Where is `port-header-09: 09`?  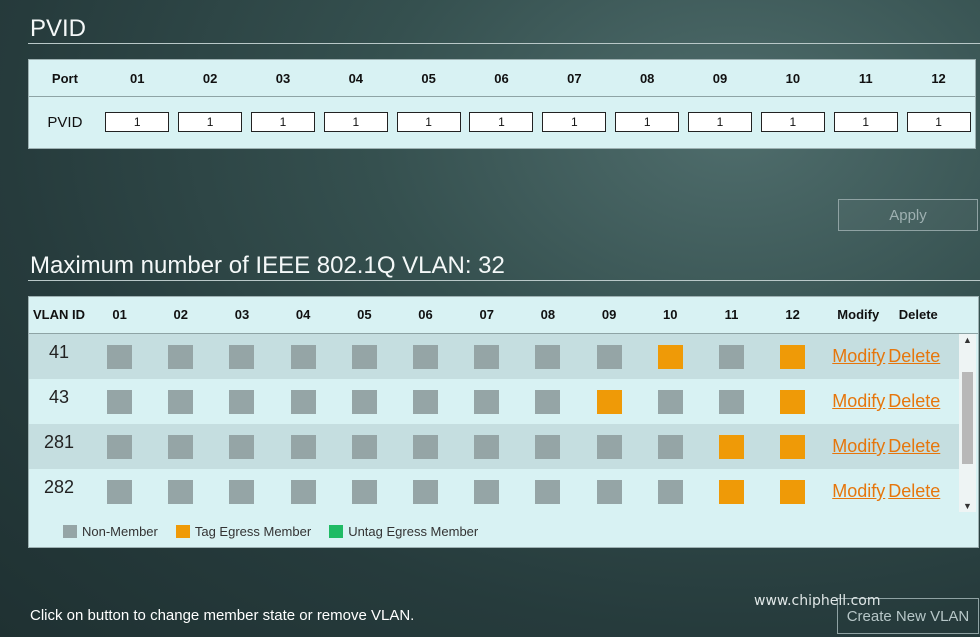
port-header-09: 09 is located at coordinates (720, 78).